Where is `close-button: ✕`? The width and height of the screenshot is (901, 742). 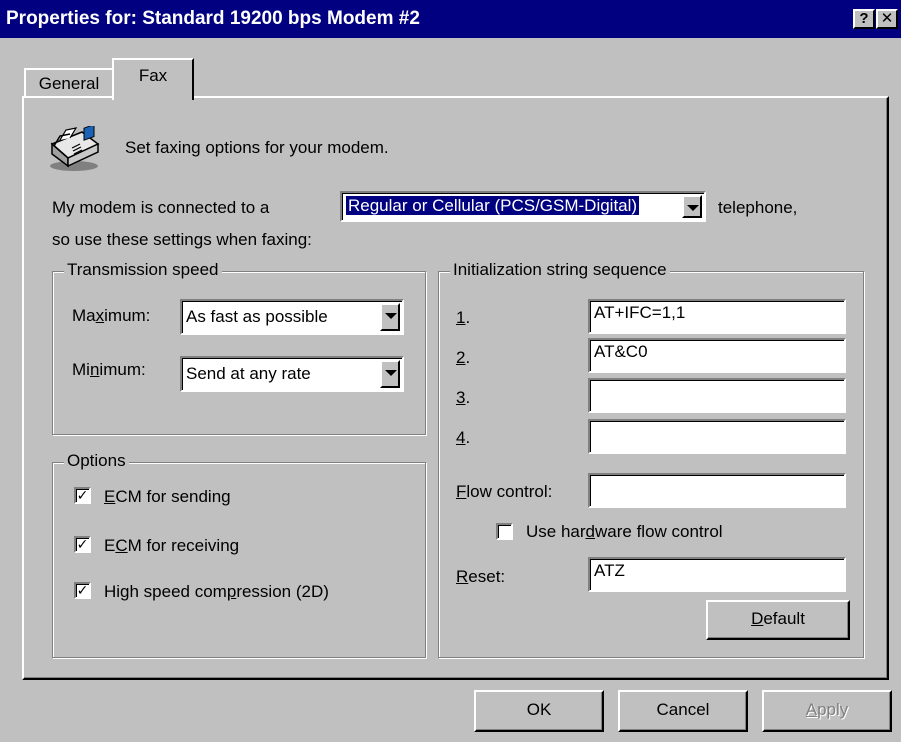
close-button: ✕ is located at coordinates (887, 19).